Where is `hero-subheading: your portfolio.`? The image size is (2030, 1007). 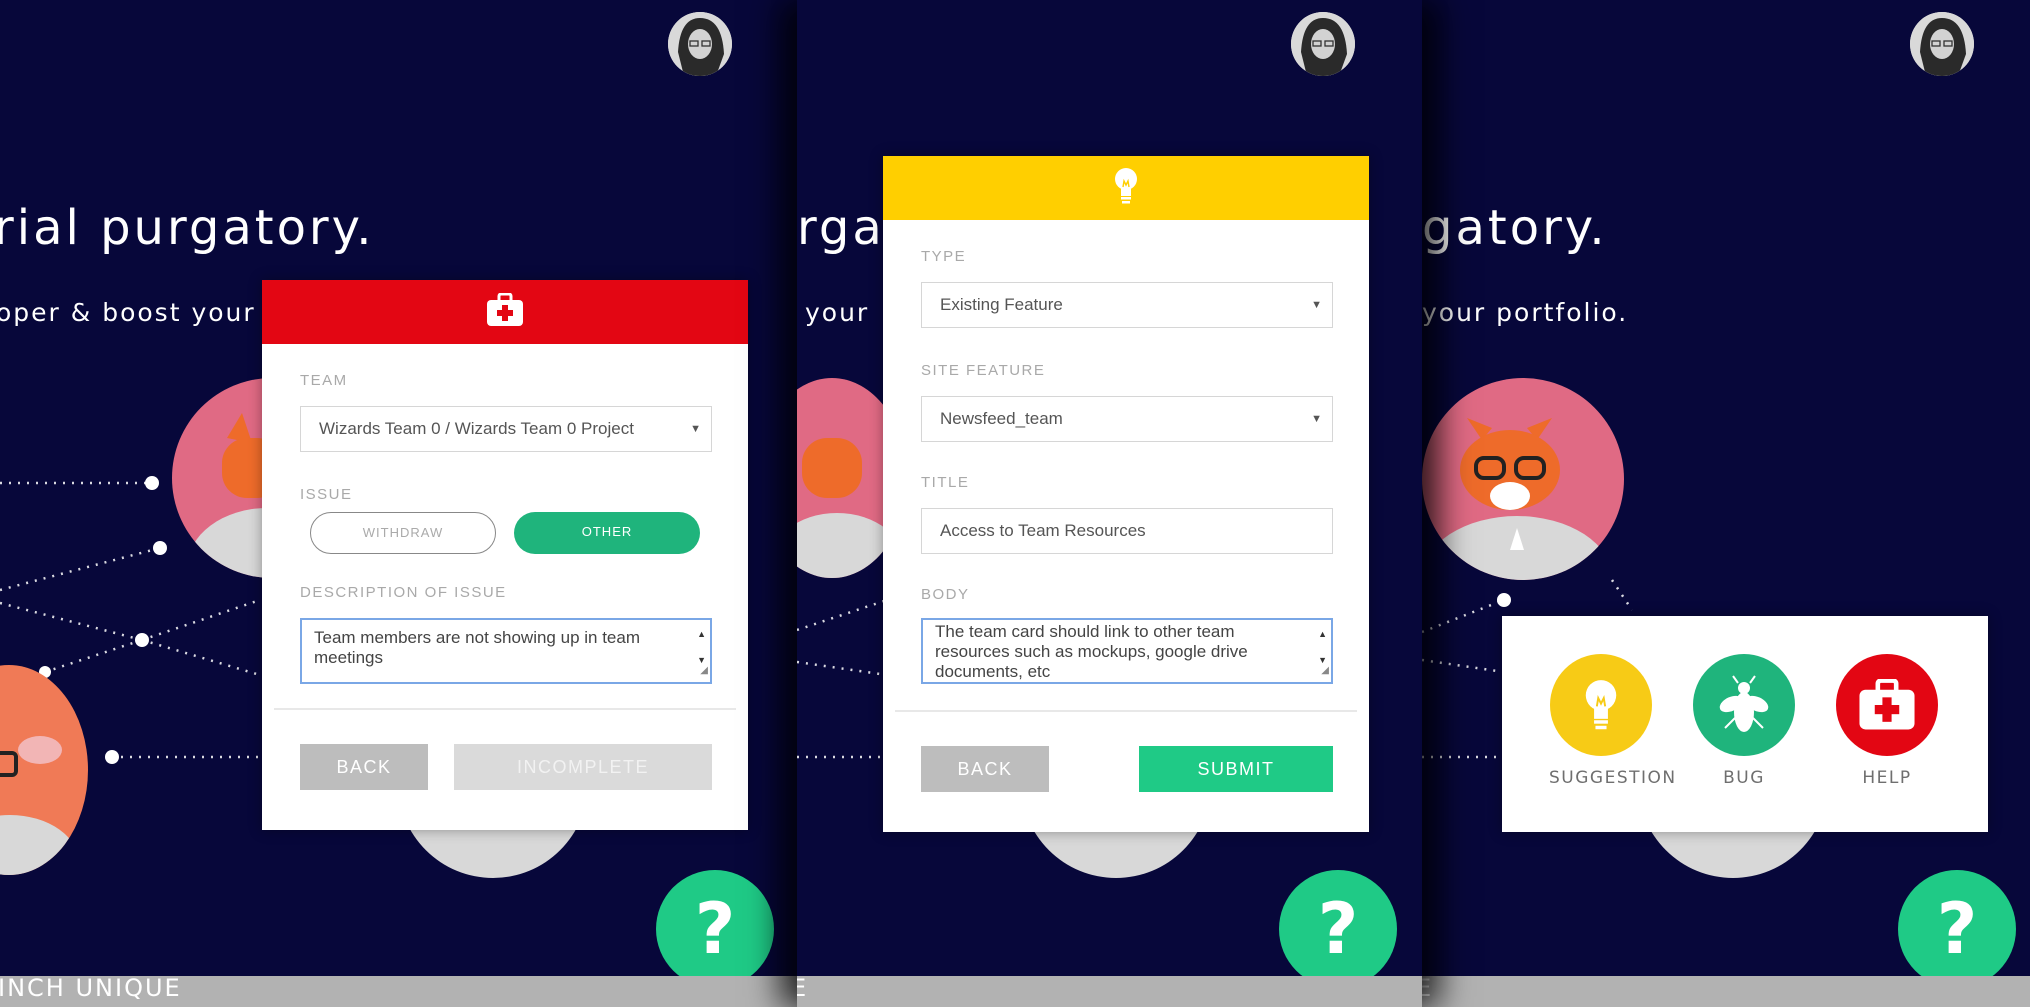 hero-subheading: your portfolio. is located at coordinates (1525, 312).